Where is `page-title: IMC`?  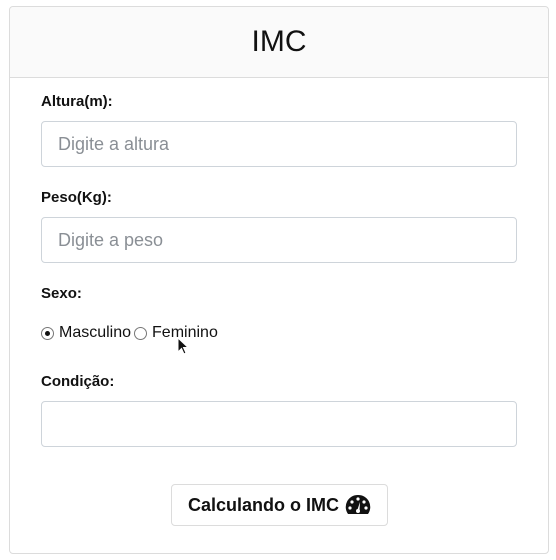 page-title: IMC is located at coordinates (279, 41).